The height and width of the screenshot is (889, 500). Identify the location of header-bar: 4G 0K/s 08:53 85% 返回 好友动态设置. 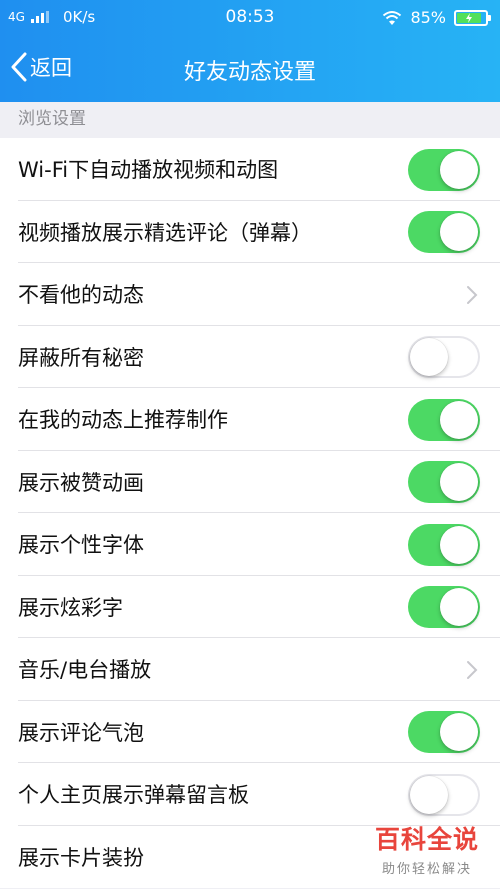
(250, 51).